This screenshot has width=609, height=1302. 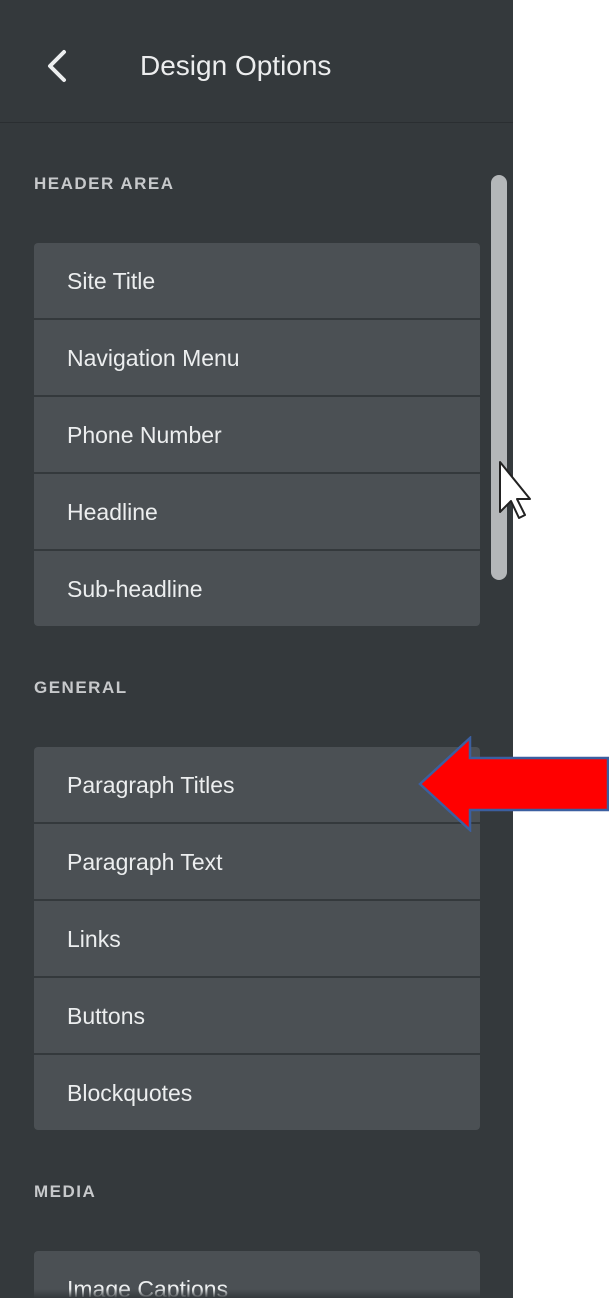 I want to click on section-label-media: MEDIA, so click(x=65, y=1191).